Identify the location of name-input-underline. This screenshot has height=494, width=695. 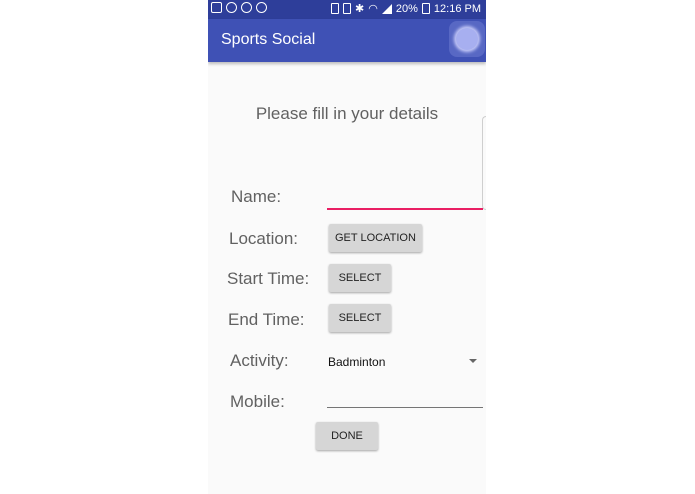
(405, 209).